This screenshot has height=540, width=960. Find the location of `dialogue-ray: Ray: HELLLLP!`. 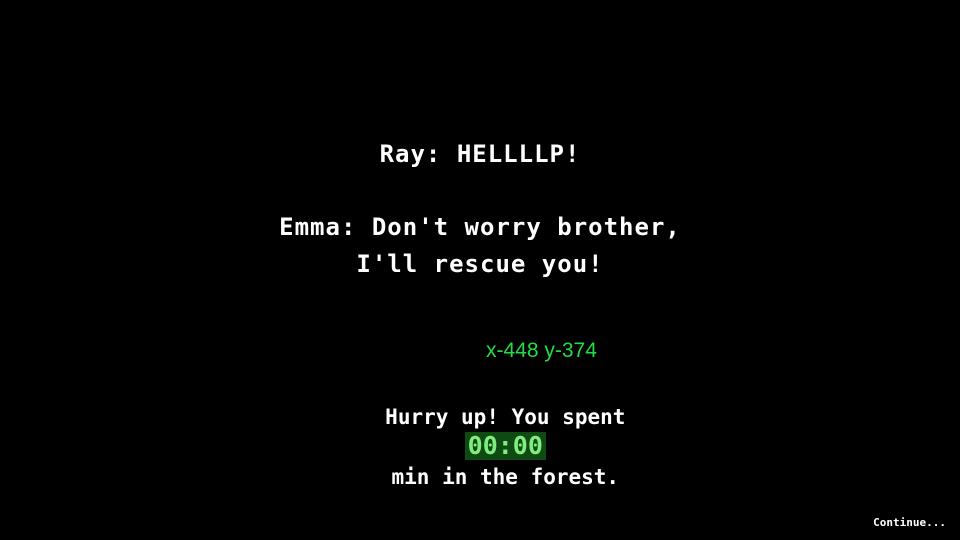

dialogue-ray: Ray: HELLLLP! is located at coordinates (480, 154).